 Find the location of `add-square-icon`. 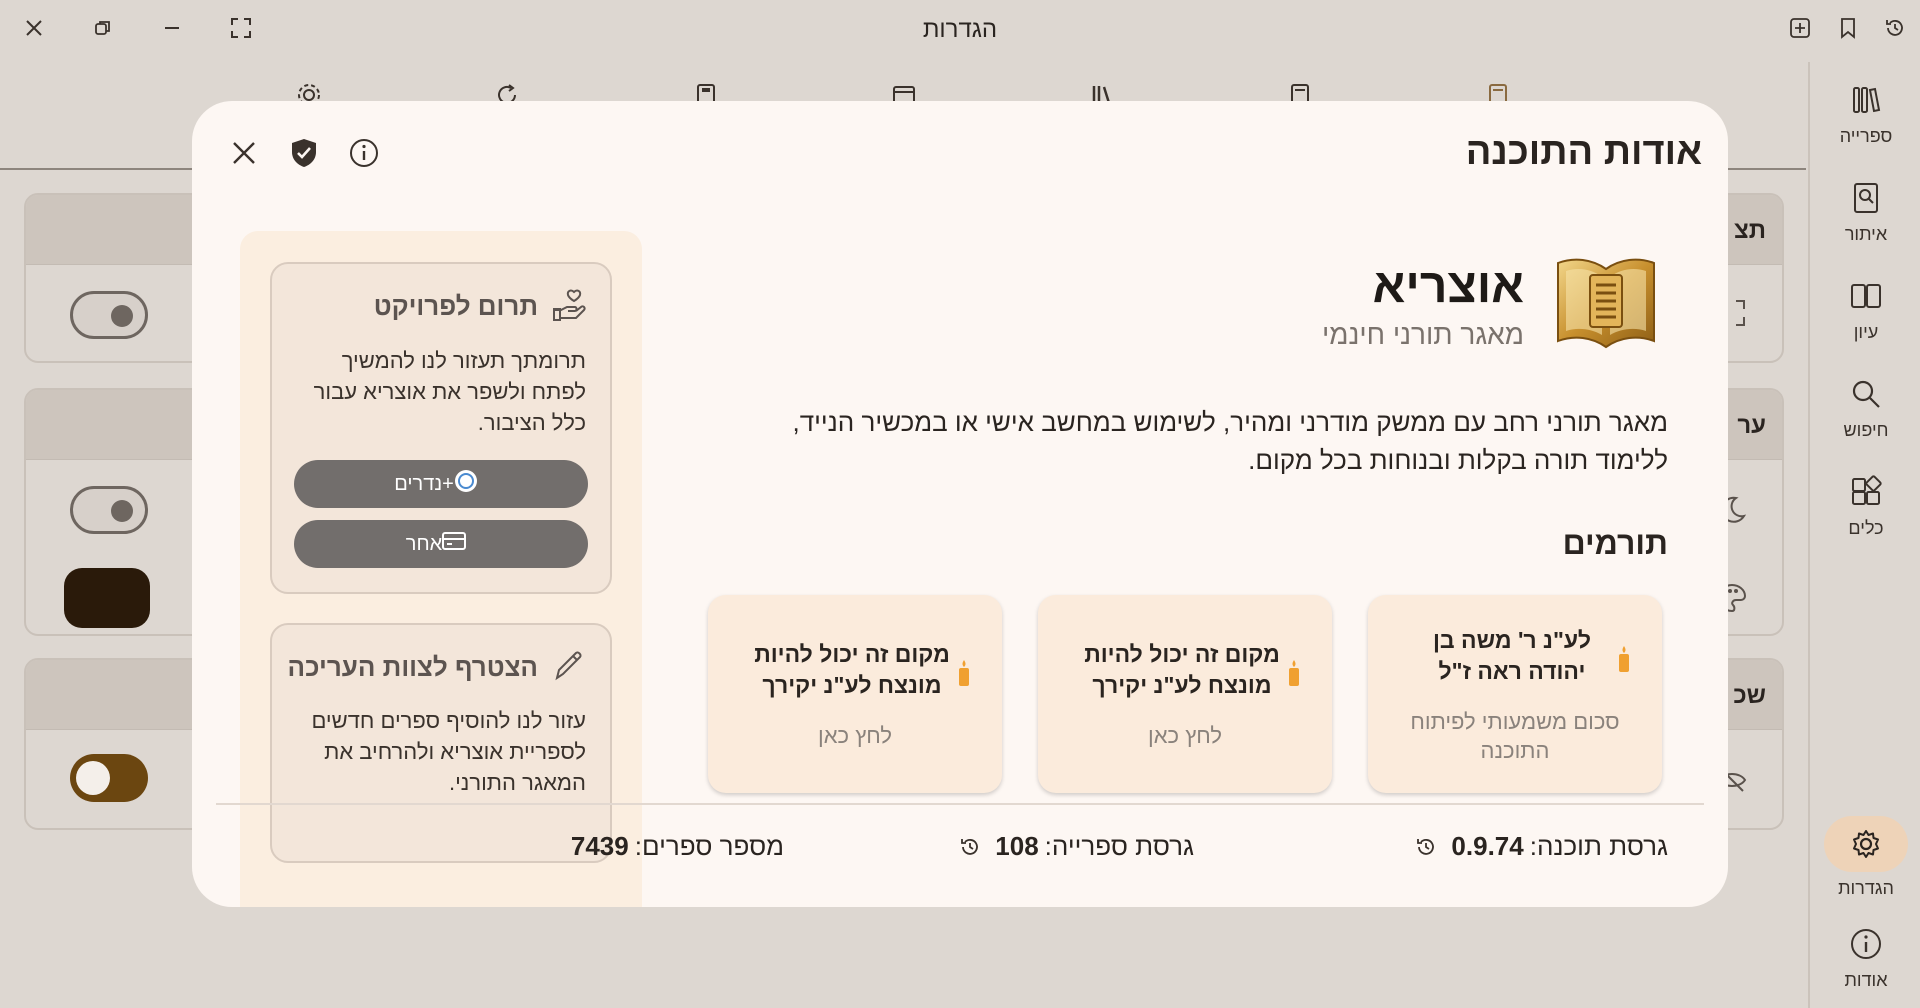

add-square-icon is located at coordinates (1800, 30).